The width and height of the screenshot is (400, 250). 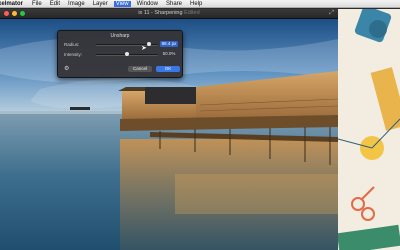 What do you see at coordinates (331, 13) in the screenshot?
I see `fullscreen-icon: ⤢` at bounding box center [331, 13].